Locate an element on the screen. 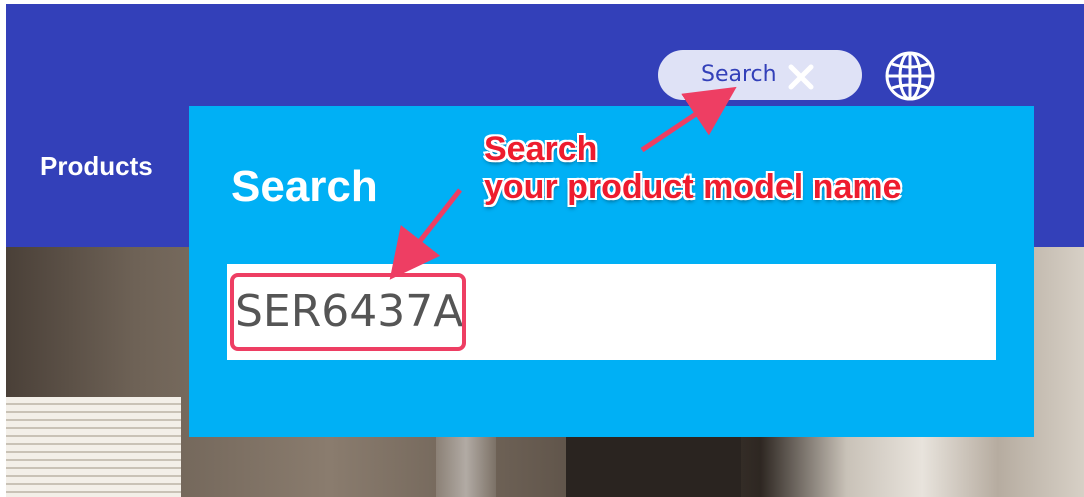  hero-dark-area is located at coordinates (653, 467).